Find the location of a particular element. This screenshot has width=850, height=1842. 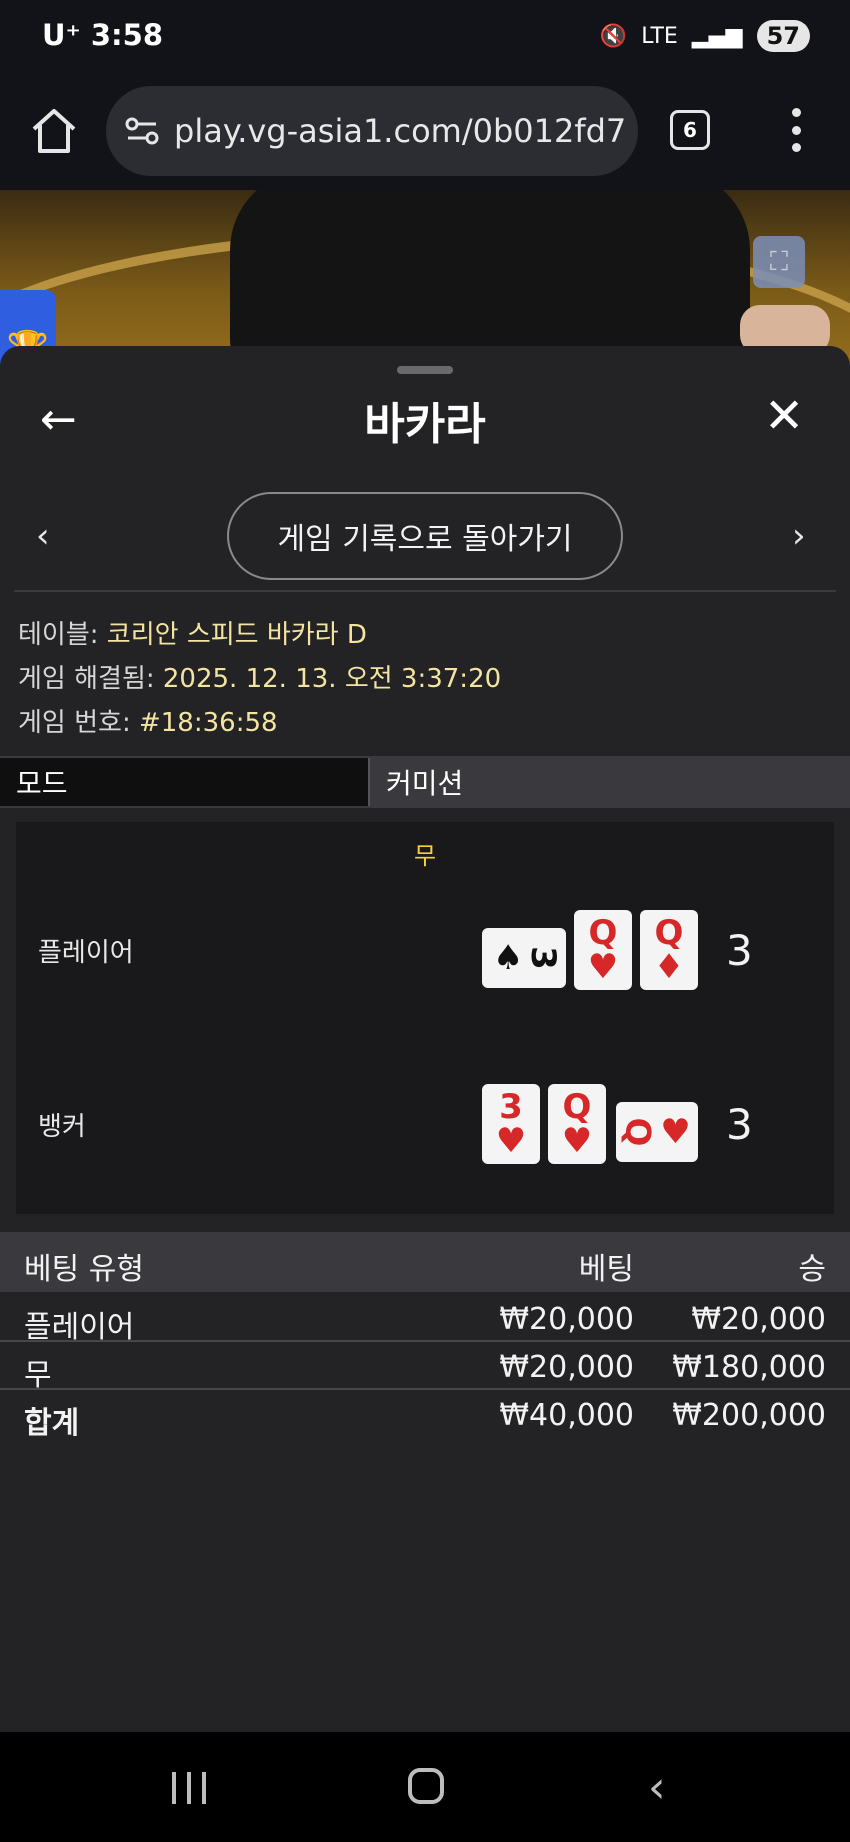

url-text: play.vg-asia1.com/0b012fd7 is located at coordinates (400, 131).